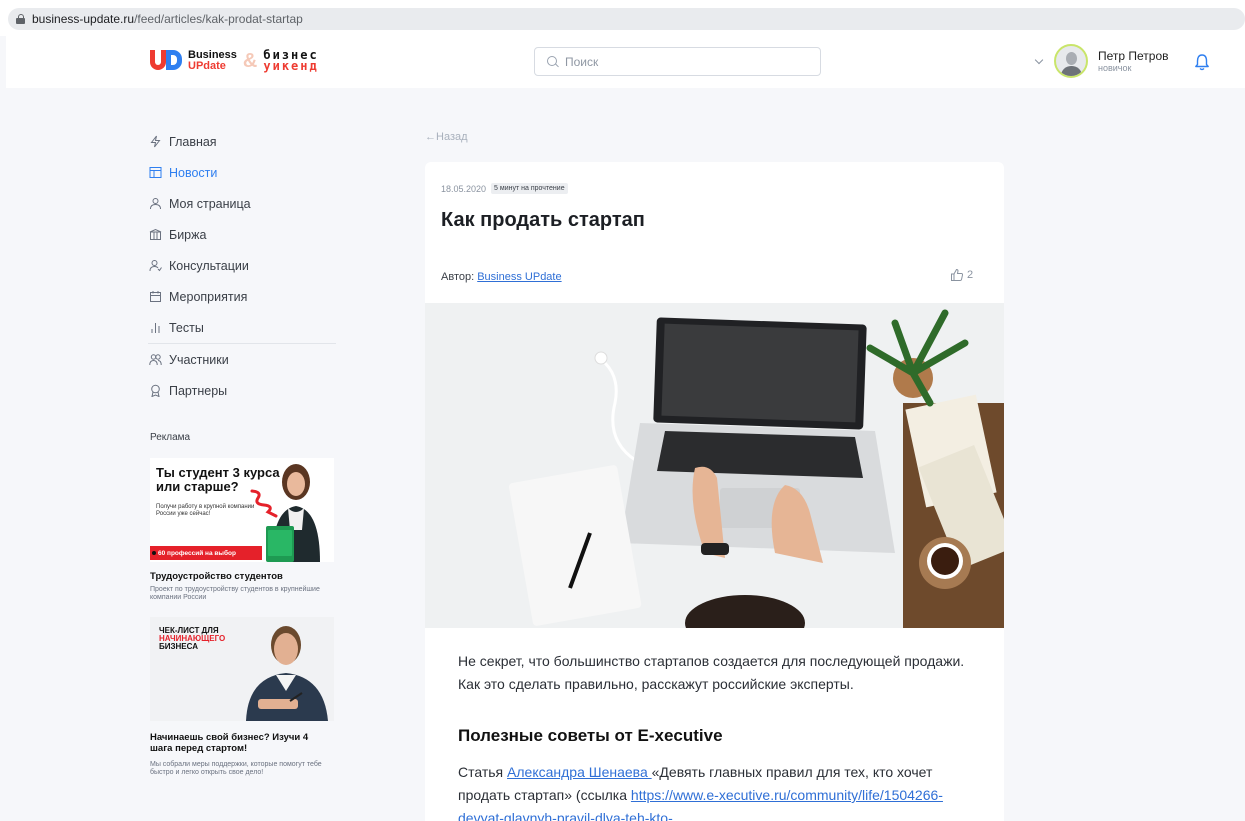  What do you see at coordinates (446, 137) in the screenshot?
I see `back-link: ←Назад` at bounding box center [446, 137].